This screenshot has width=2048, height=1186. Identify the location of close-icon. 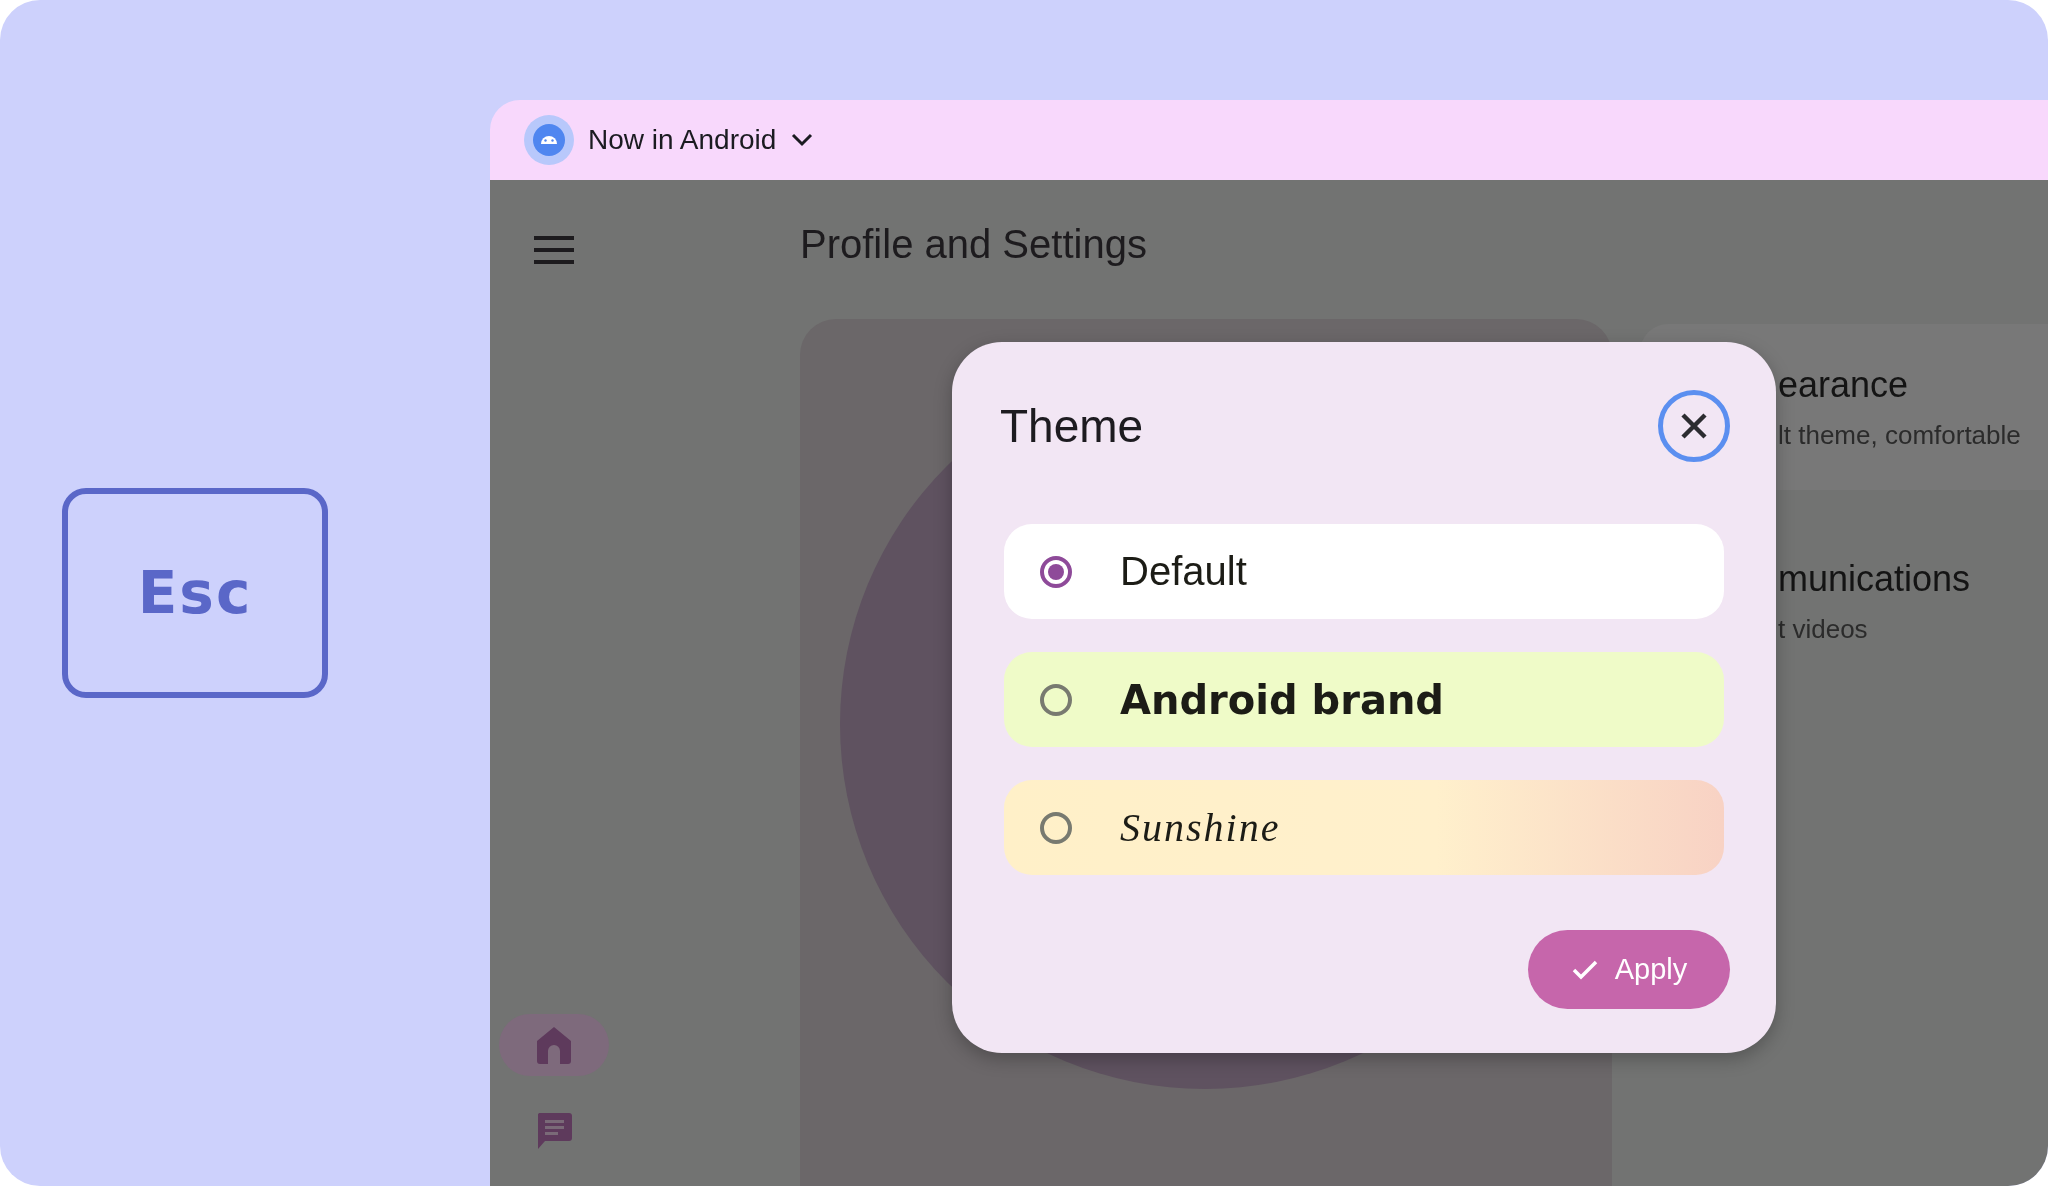
(1694, 426).